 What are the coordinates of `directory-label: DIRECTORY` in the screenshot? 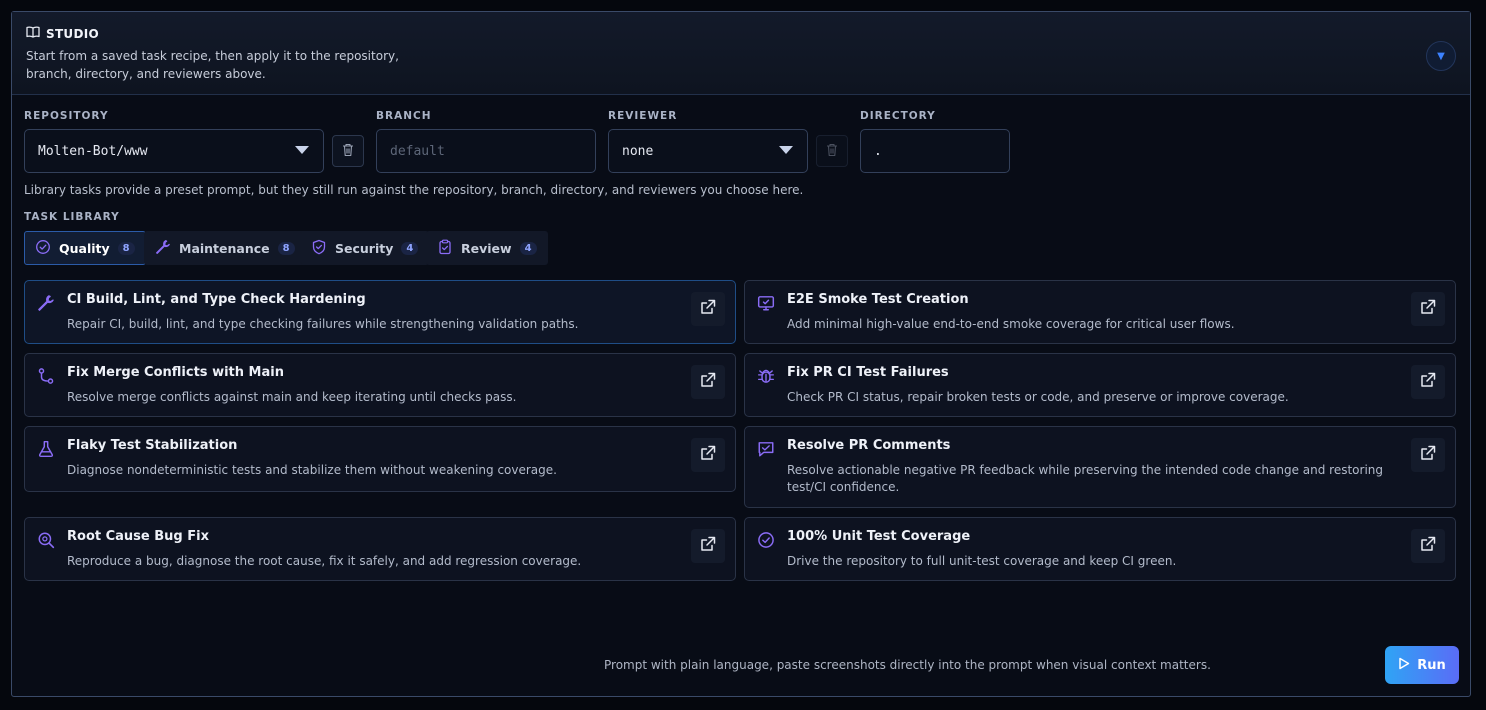 It's located at (898, 116).